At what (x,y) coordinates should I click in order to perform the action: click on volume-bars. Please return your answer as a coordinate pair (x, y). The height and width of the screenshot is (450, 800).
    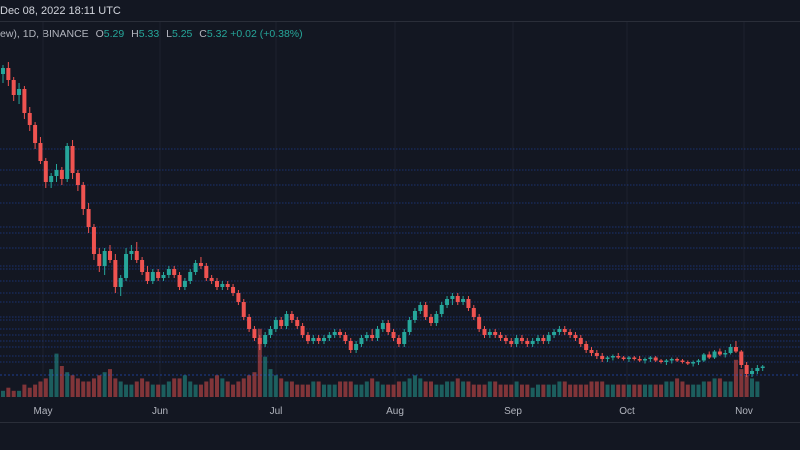
    Looking at the image, I should click on (380, 362).